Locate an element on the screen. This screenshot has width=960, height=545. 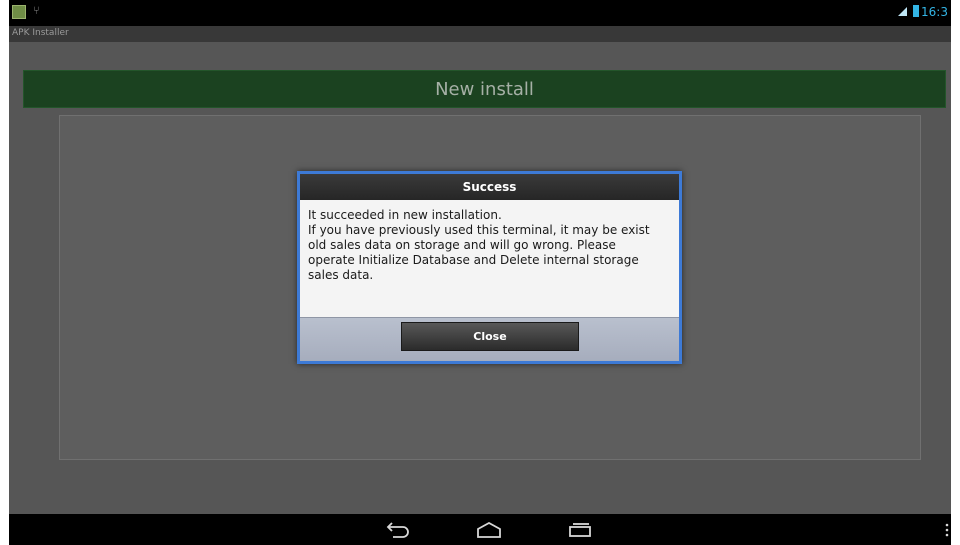
usb-icon: ⑂ is located at coordinates (36, 10).